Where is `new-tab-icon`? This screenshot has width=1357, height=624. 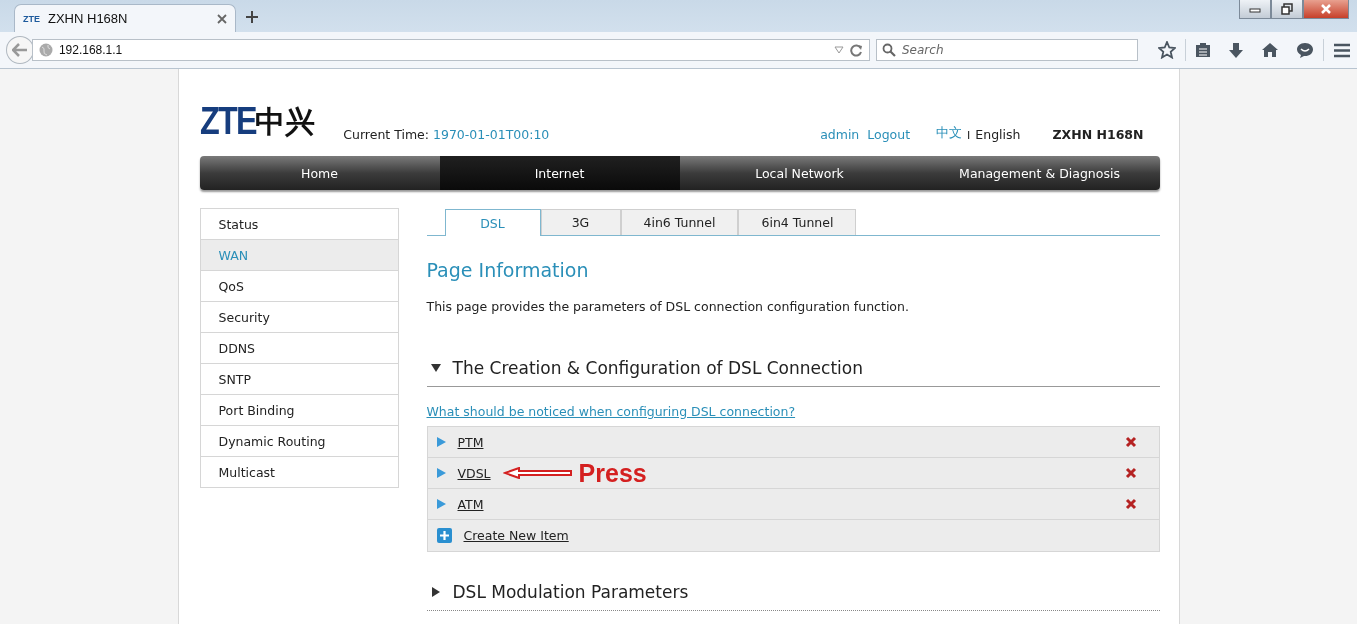
new-tab-icon is located at coordinates (252, 17).